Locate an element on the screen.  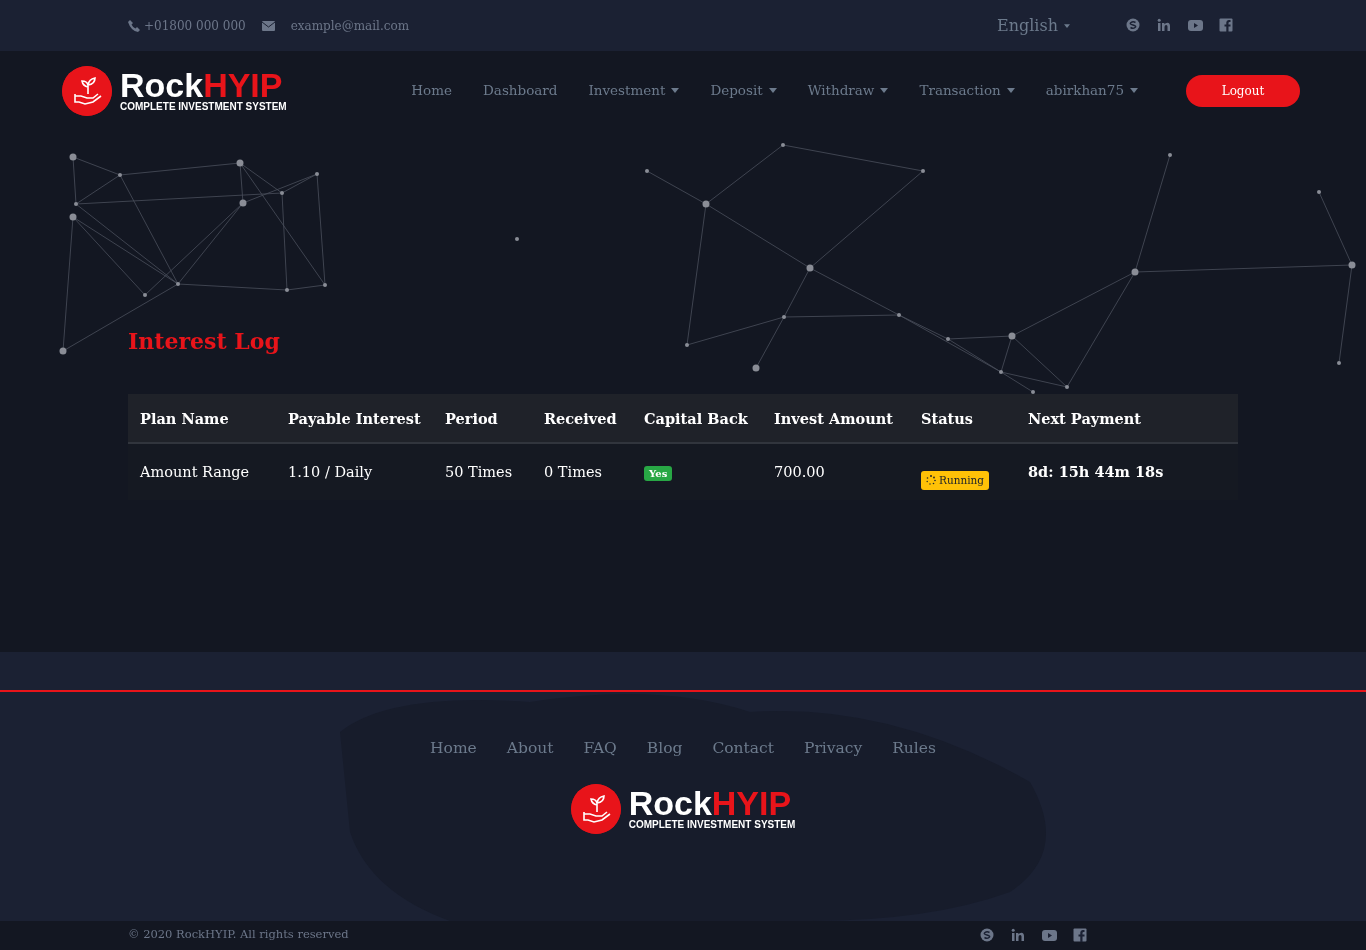
nav-link: Dashboard is located at coordinates (520, 90).